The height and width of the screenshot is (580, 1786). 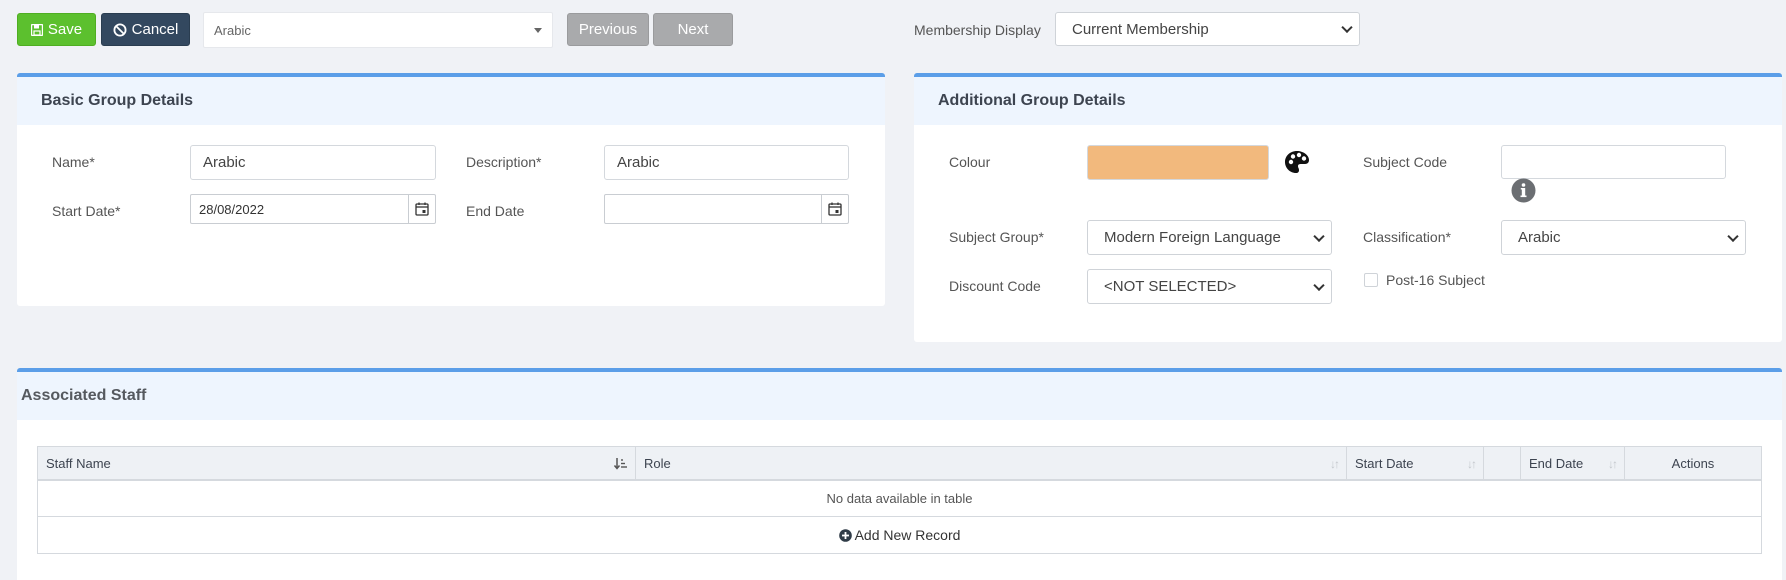 I want to click on next-button-label: Next, so click(x=693, y=29).